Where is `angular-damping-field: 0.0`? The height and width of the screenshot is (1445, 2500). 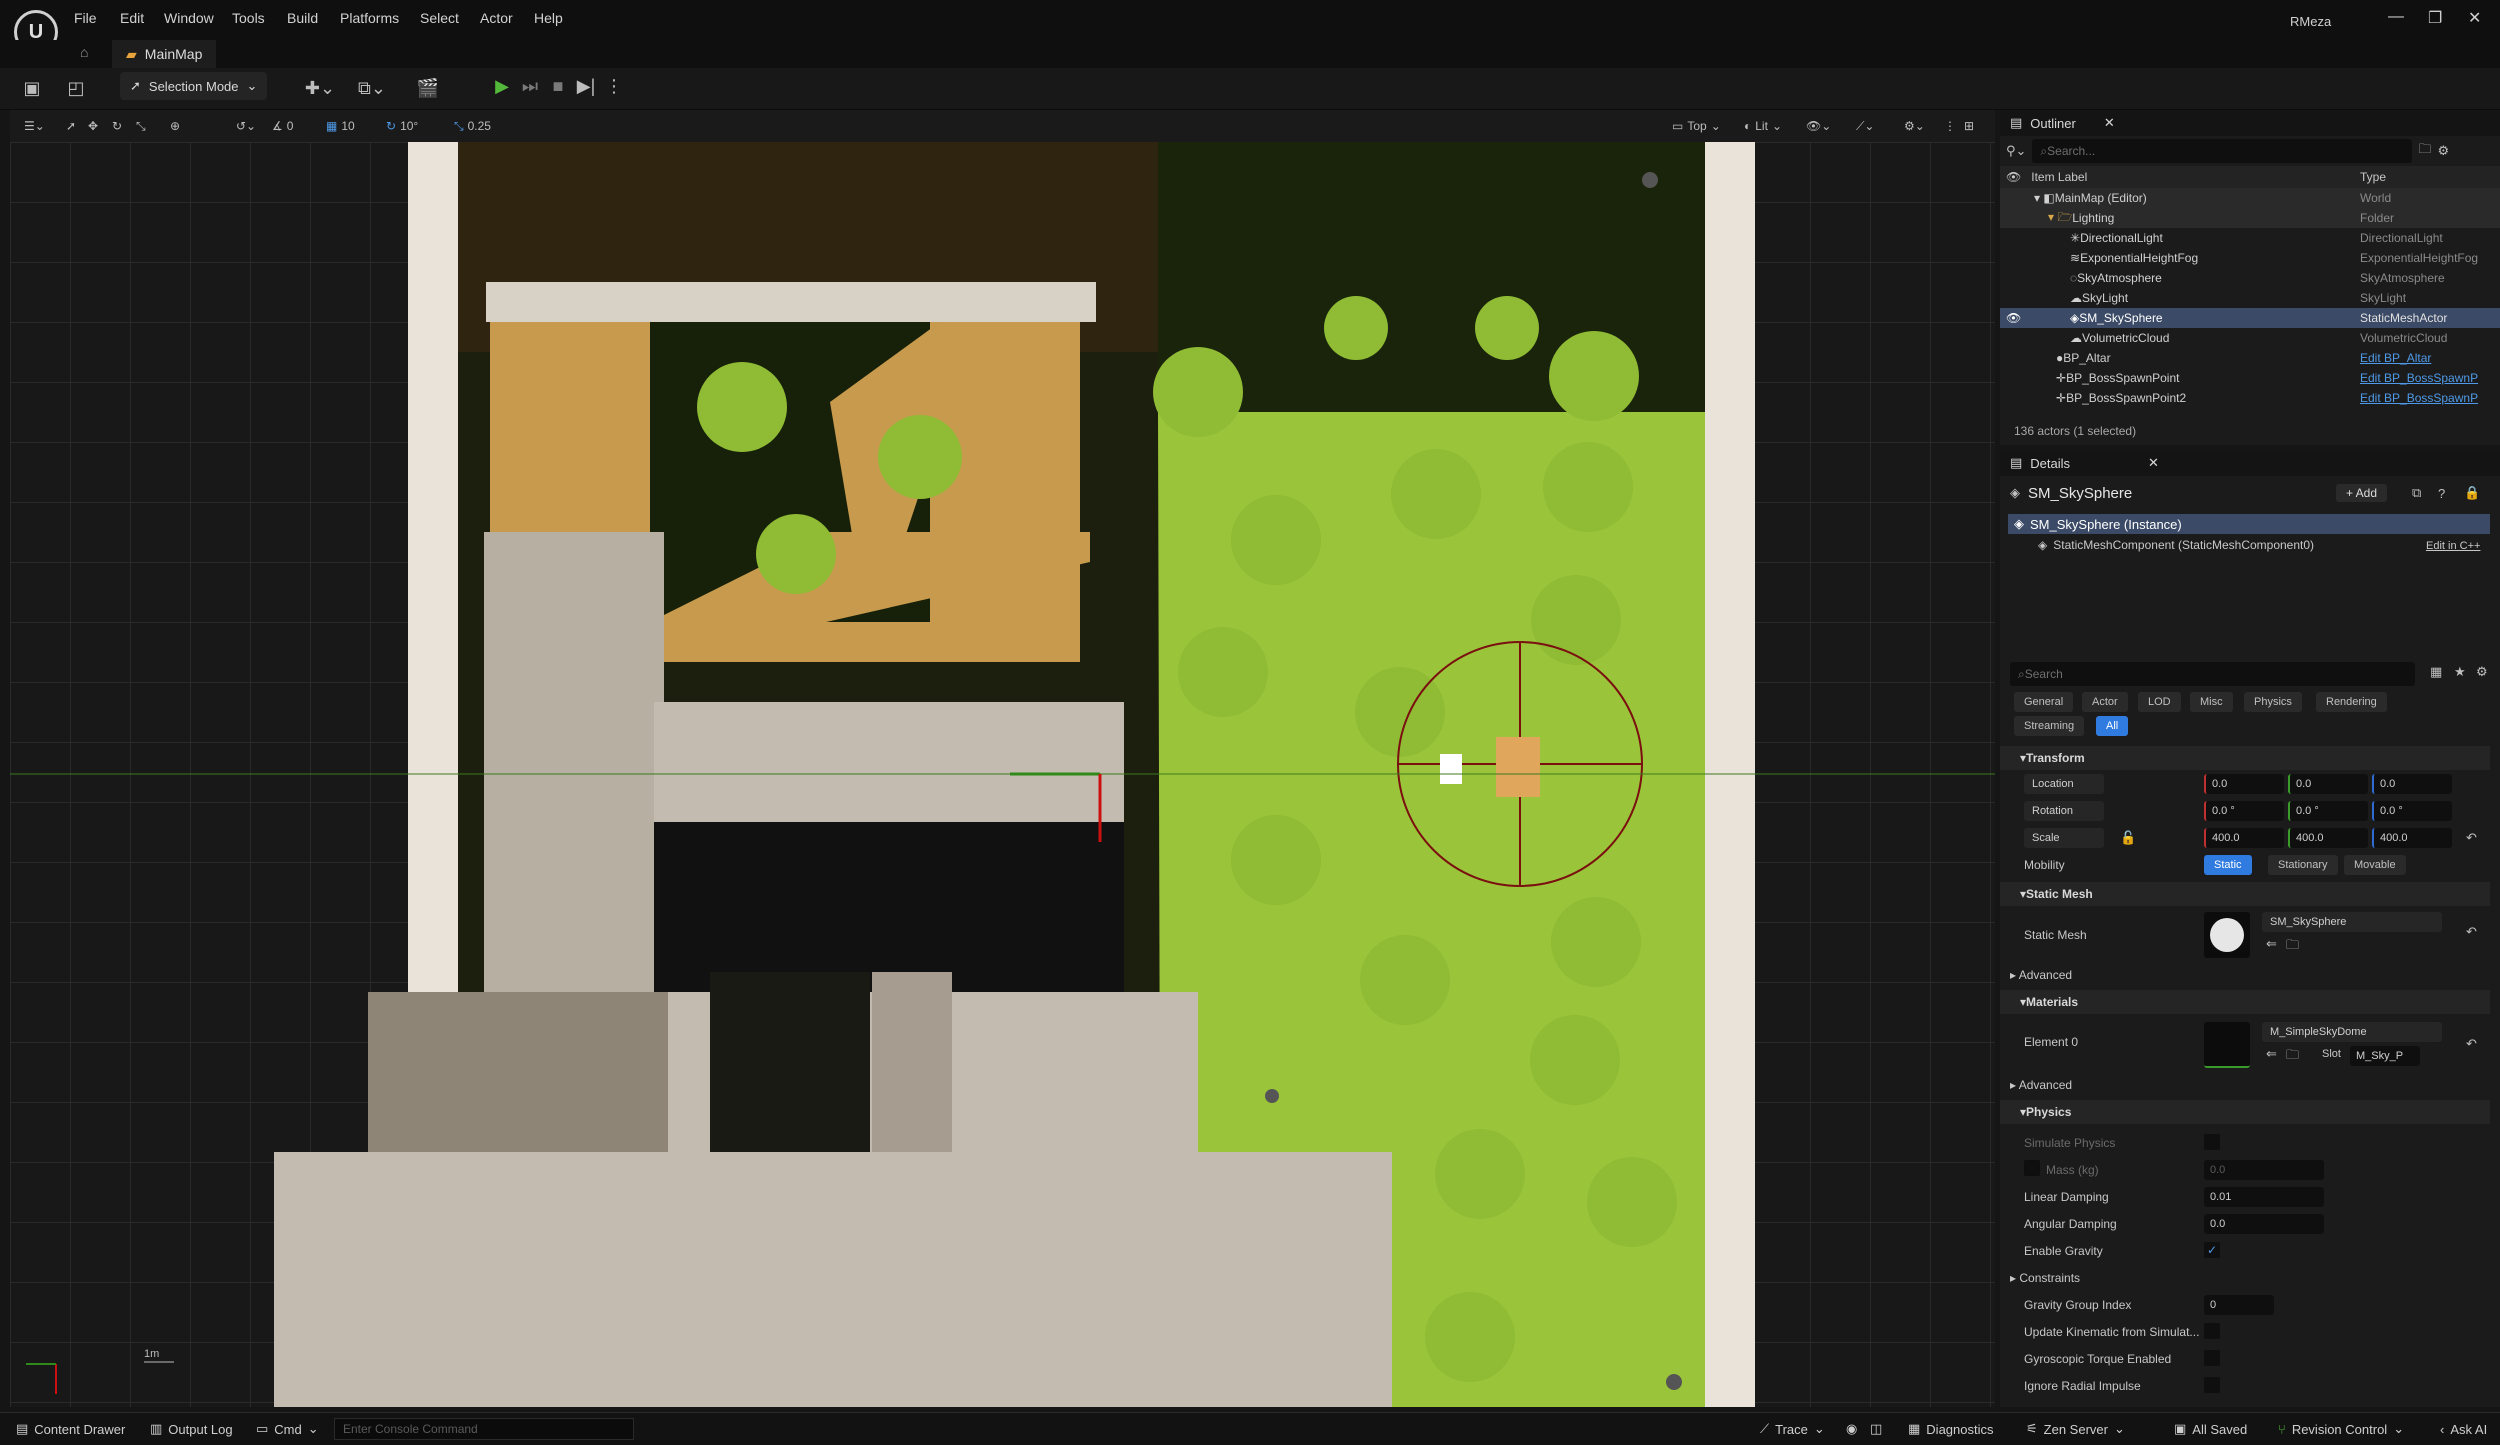
angular-damping-field: 0.0 is located at coordinates (2264, 1224).